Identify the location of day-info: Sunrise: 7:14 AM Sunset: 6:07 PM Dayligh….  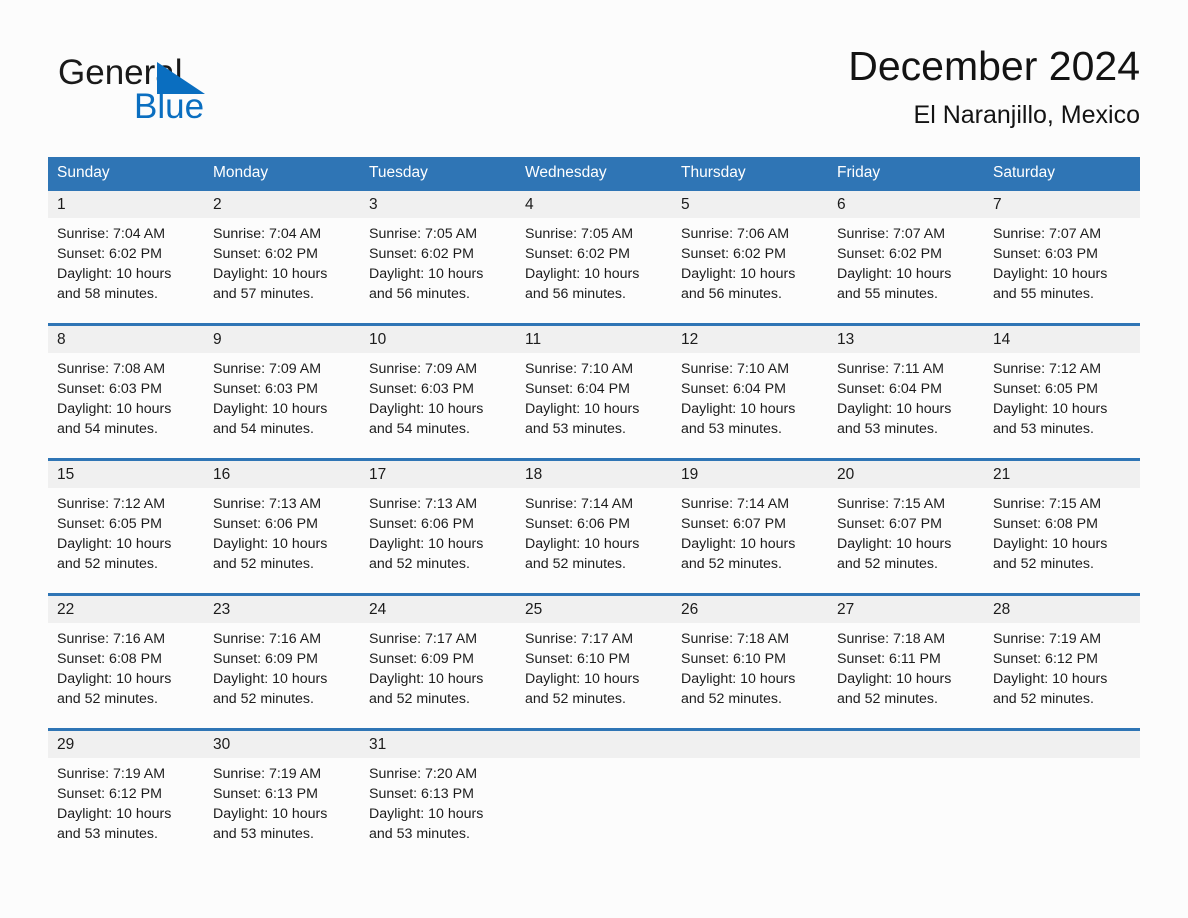
(750, 531).